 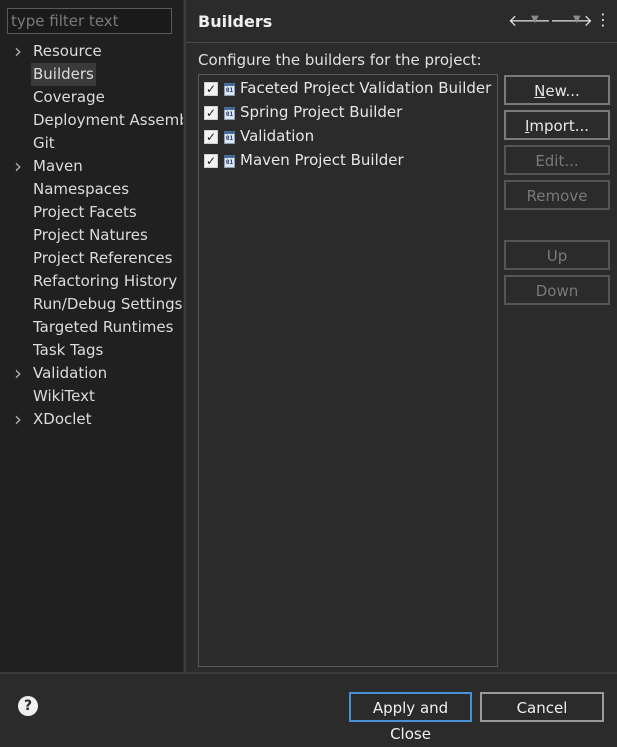 I want to click on dialog-footer: ? Apply and Close Cancel, so click(x=308, y=708).